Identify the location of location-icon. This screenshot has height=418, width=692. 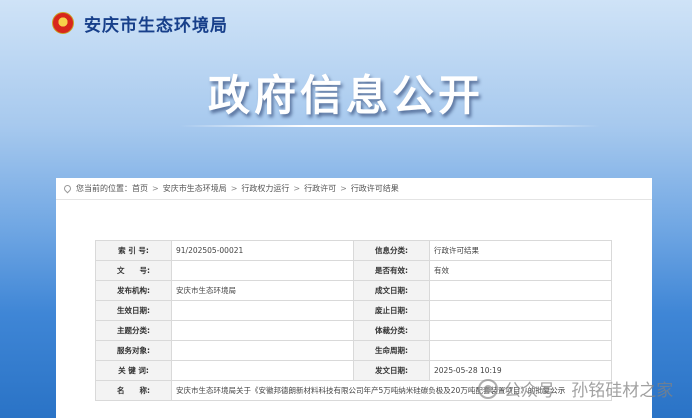
(67, 188).